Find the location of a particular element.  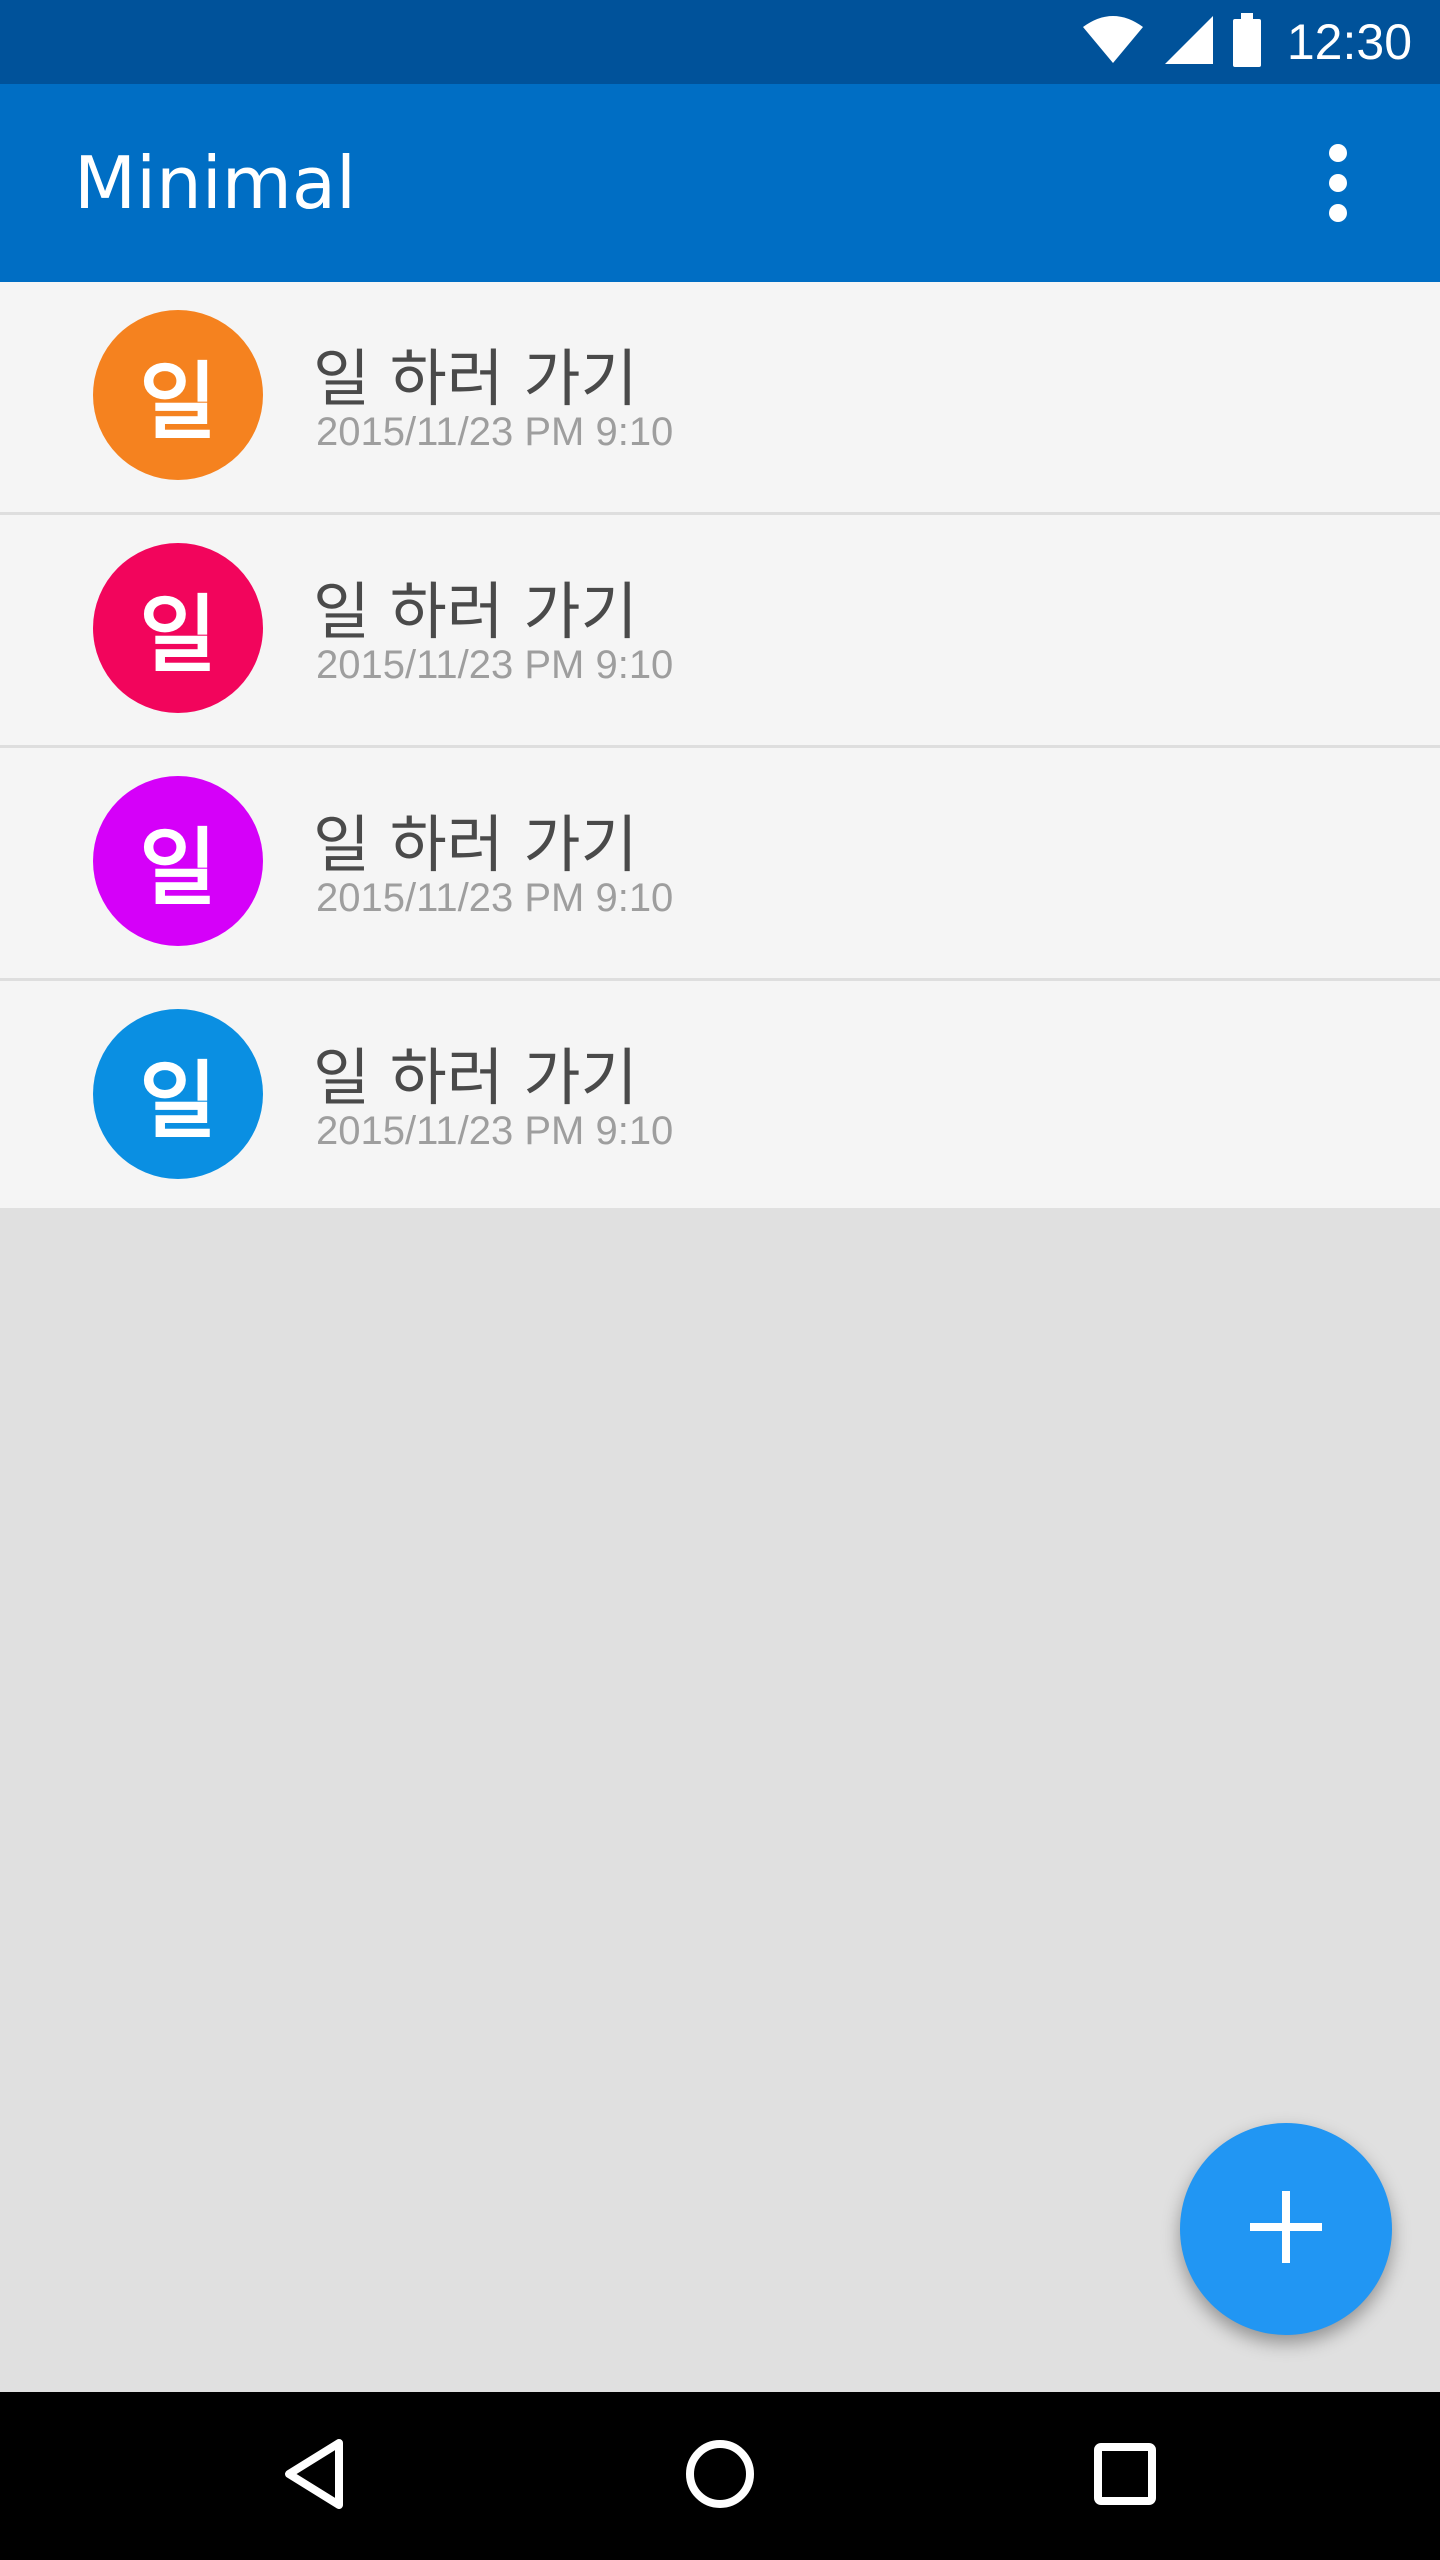

recents-button is located at coordinates (1125, 2476).